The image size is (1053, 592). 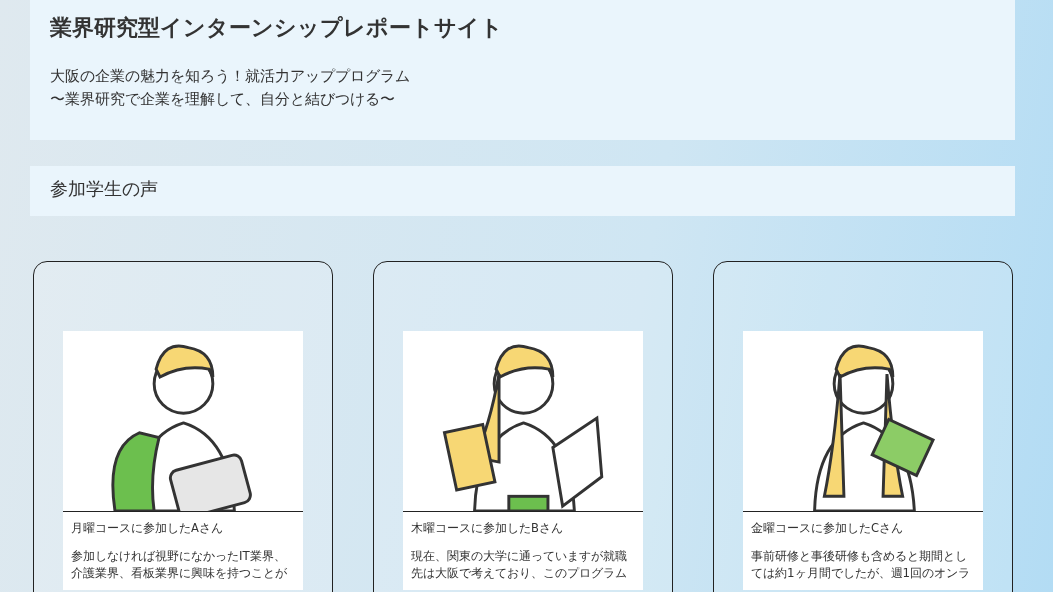 I want to click on testimonial-text: 参加しなければ視野になかったIT業界、 介護業界、看板業界に興味を持つことが, so click(x=179, y=565).